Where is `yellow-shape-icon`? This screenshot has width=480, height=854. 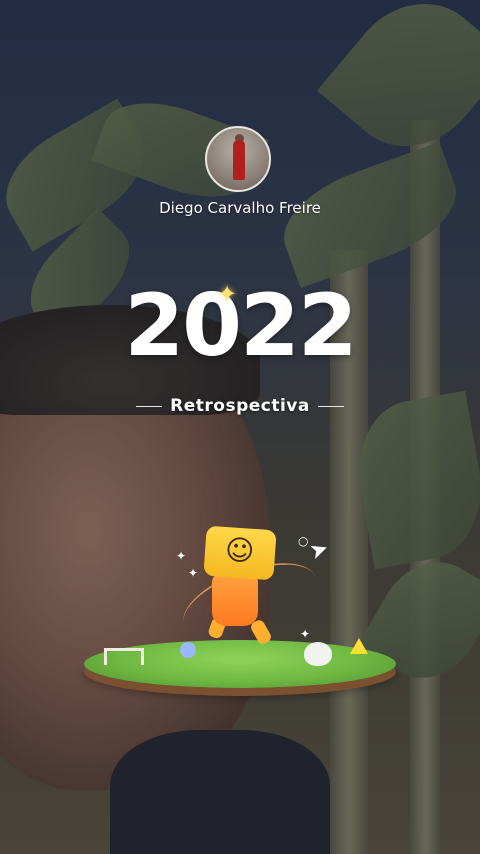 yellow-shape-icon is located at coordinates (359, 646).